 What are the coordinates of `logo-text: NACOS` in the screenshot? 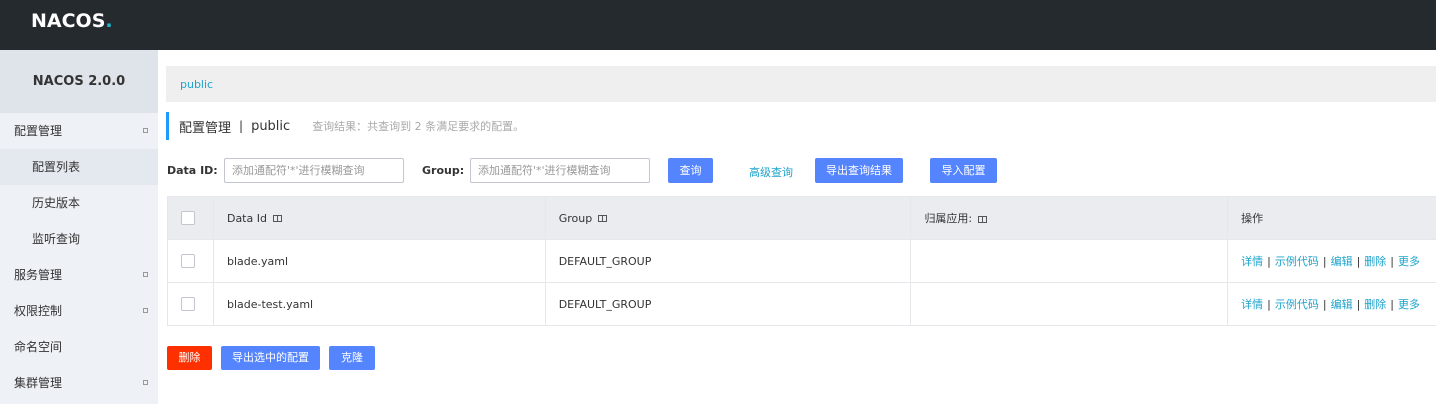 It's located at (68, 21).